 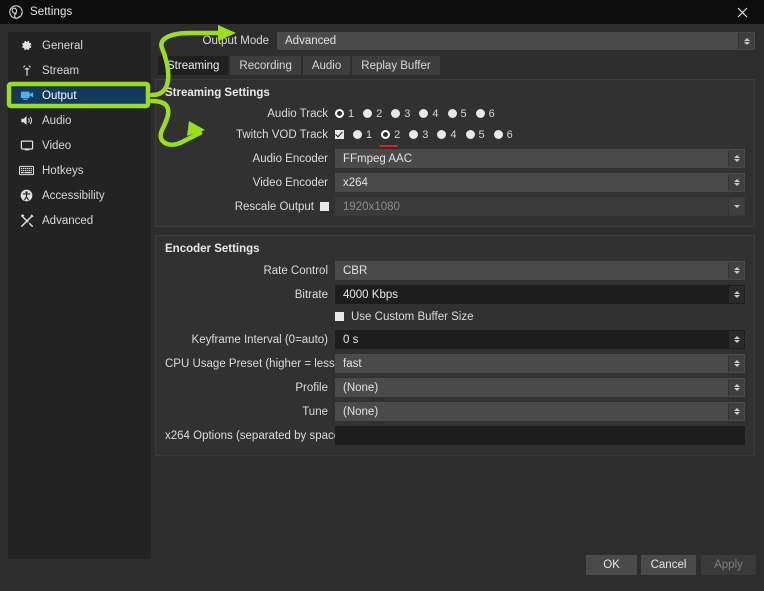 What do you see at coordinates (540, 387) in the screenshot?
I see `profile-select: (None)` at bounding box center [540, 387].